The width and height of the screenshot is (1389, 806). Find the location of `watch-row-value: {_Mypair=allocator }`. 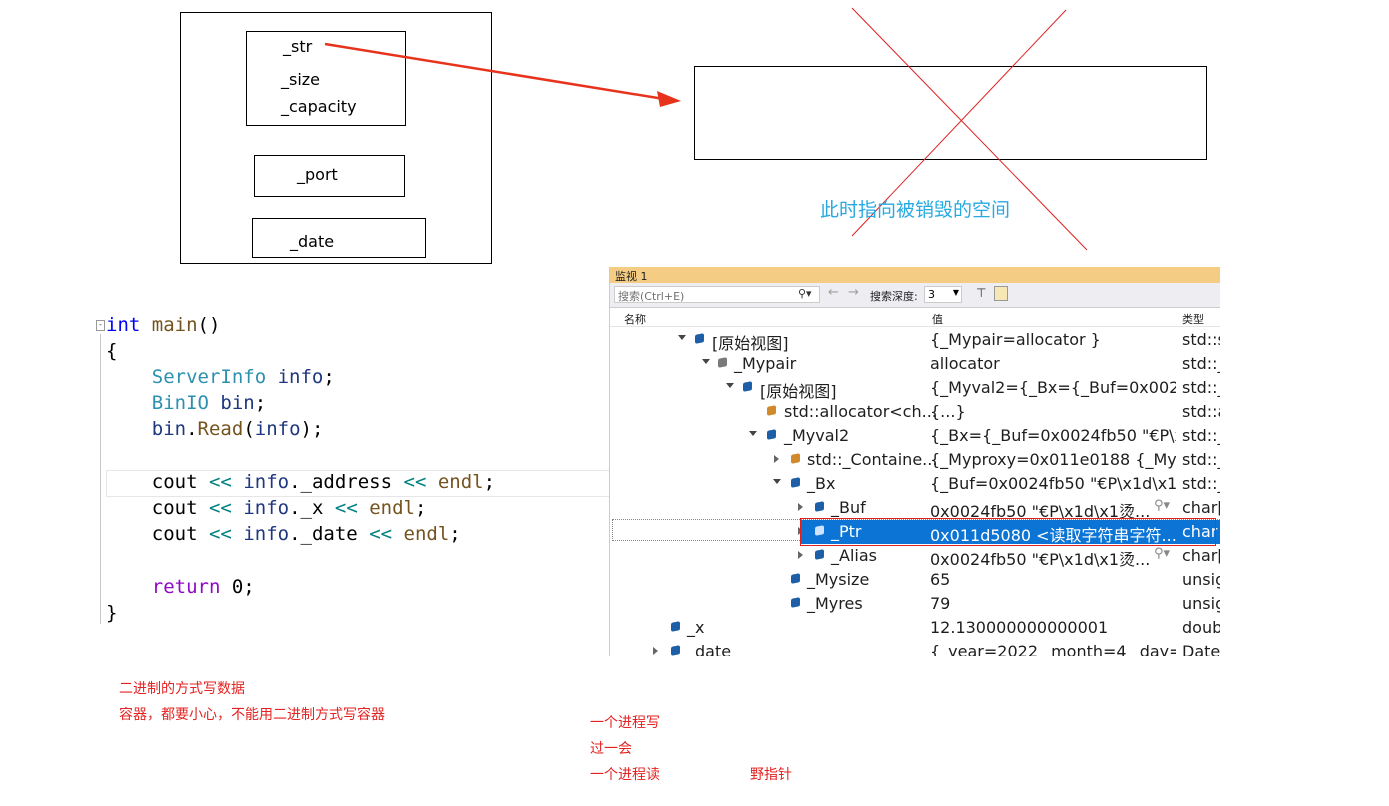

watch-row-value: {_Mypair=allocator } is located at coordinates (1015, 339).